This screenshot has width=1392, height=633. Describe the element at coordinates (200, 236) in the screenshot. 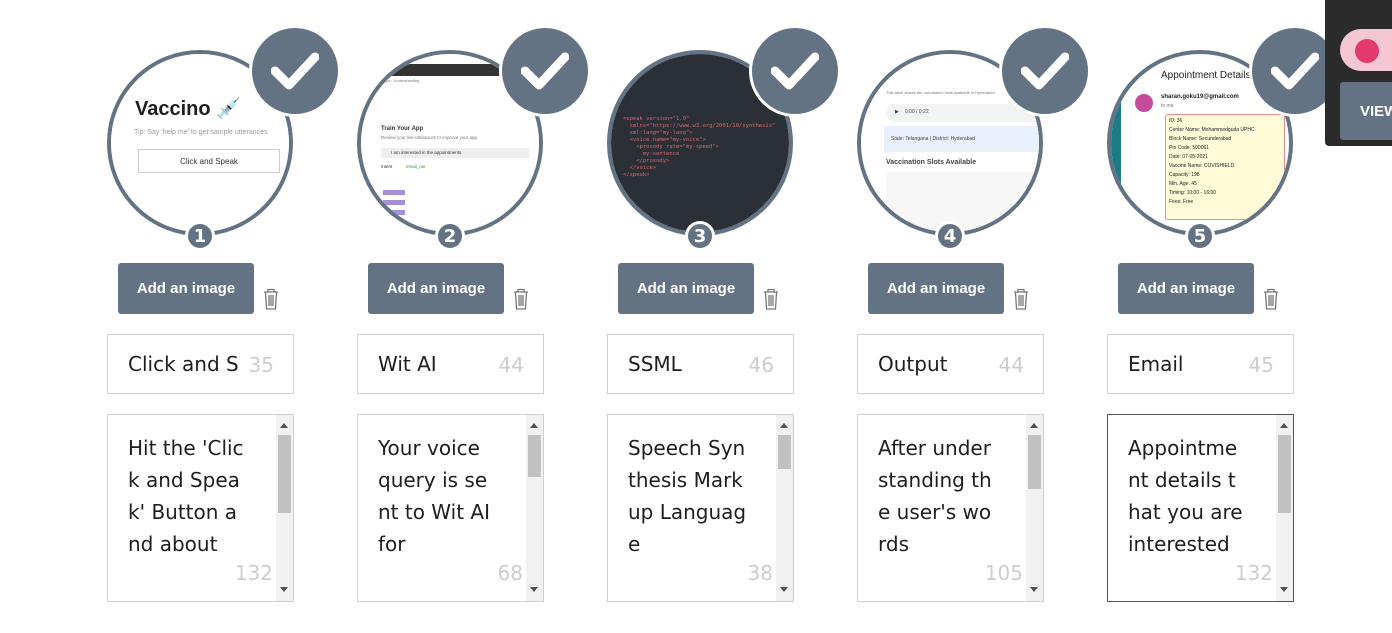

I see `step-number: 1` at that location.